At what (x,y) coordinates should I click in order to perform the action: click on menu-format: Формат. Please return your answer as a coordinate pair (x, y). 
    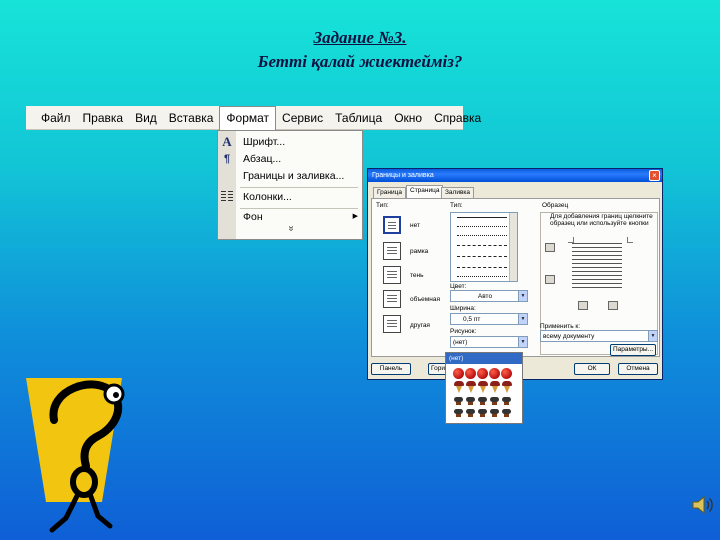
    Looking at the image, I should click on (248, 117).